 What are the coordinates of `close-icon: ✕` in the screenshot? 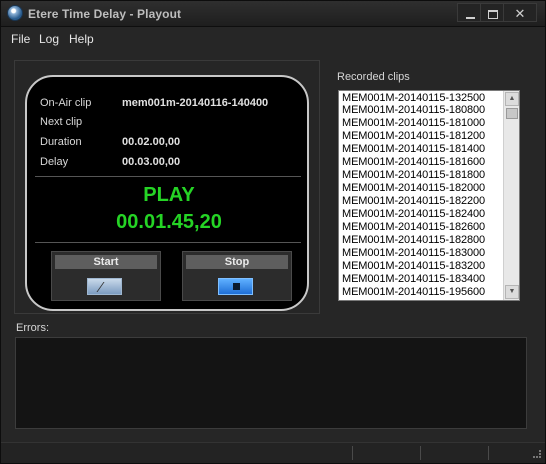 It's located at (520, 13).